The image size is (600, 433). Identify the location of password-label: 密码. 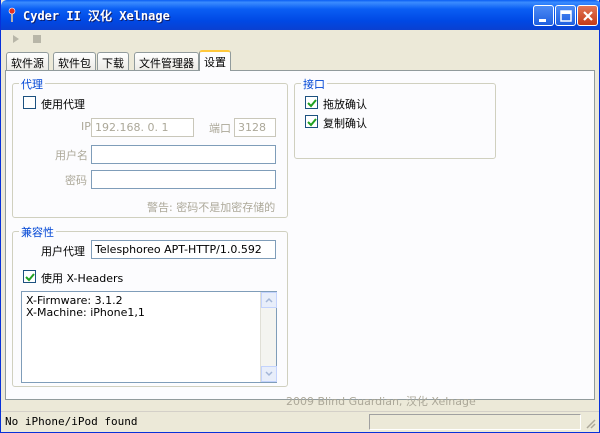
(76, 180).